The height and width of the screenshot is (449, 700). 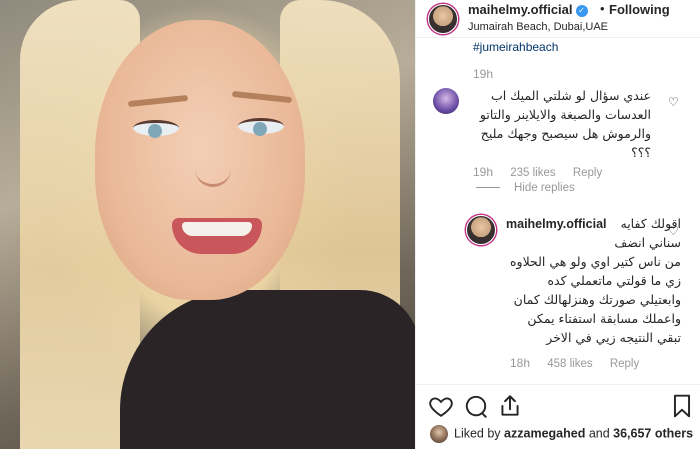 I want to click on reply-time: 18h, so click(x=520, y=363).